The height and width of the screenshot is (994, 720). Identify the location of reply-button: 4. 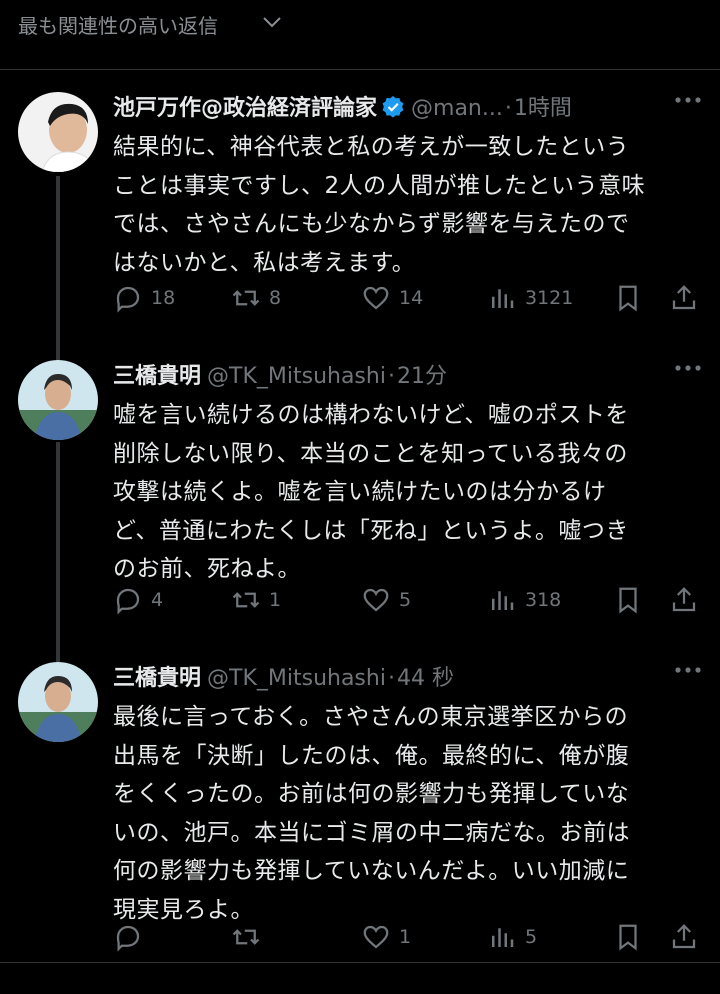
(138, 600).